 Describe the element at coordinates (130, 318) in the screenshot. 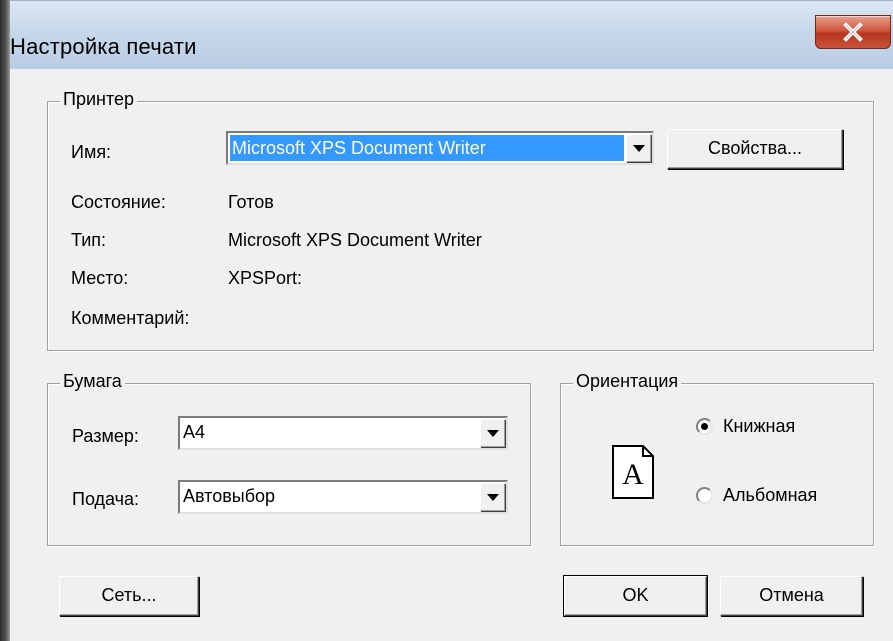

I see `comment-label: Комментарий:` at that location.